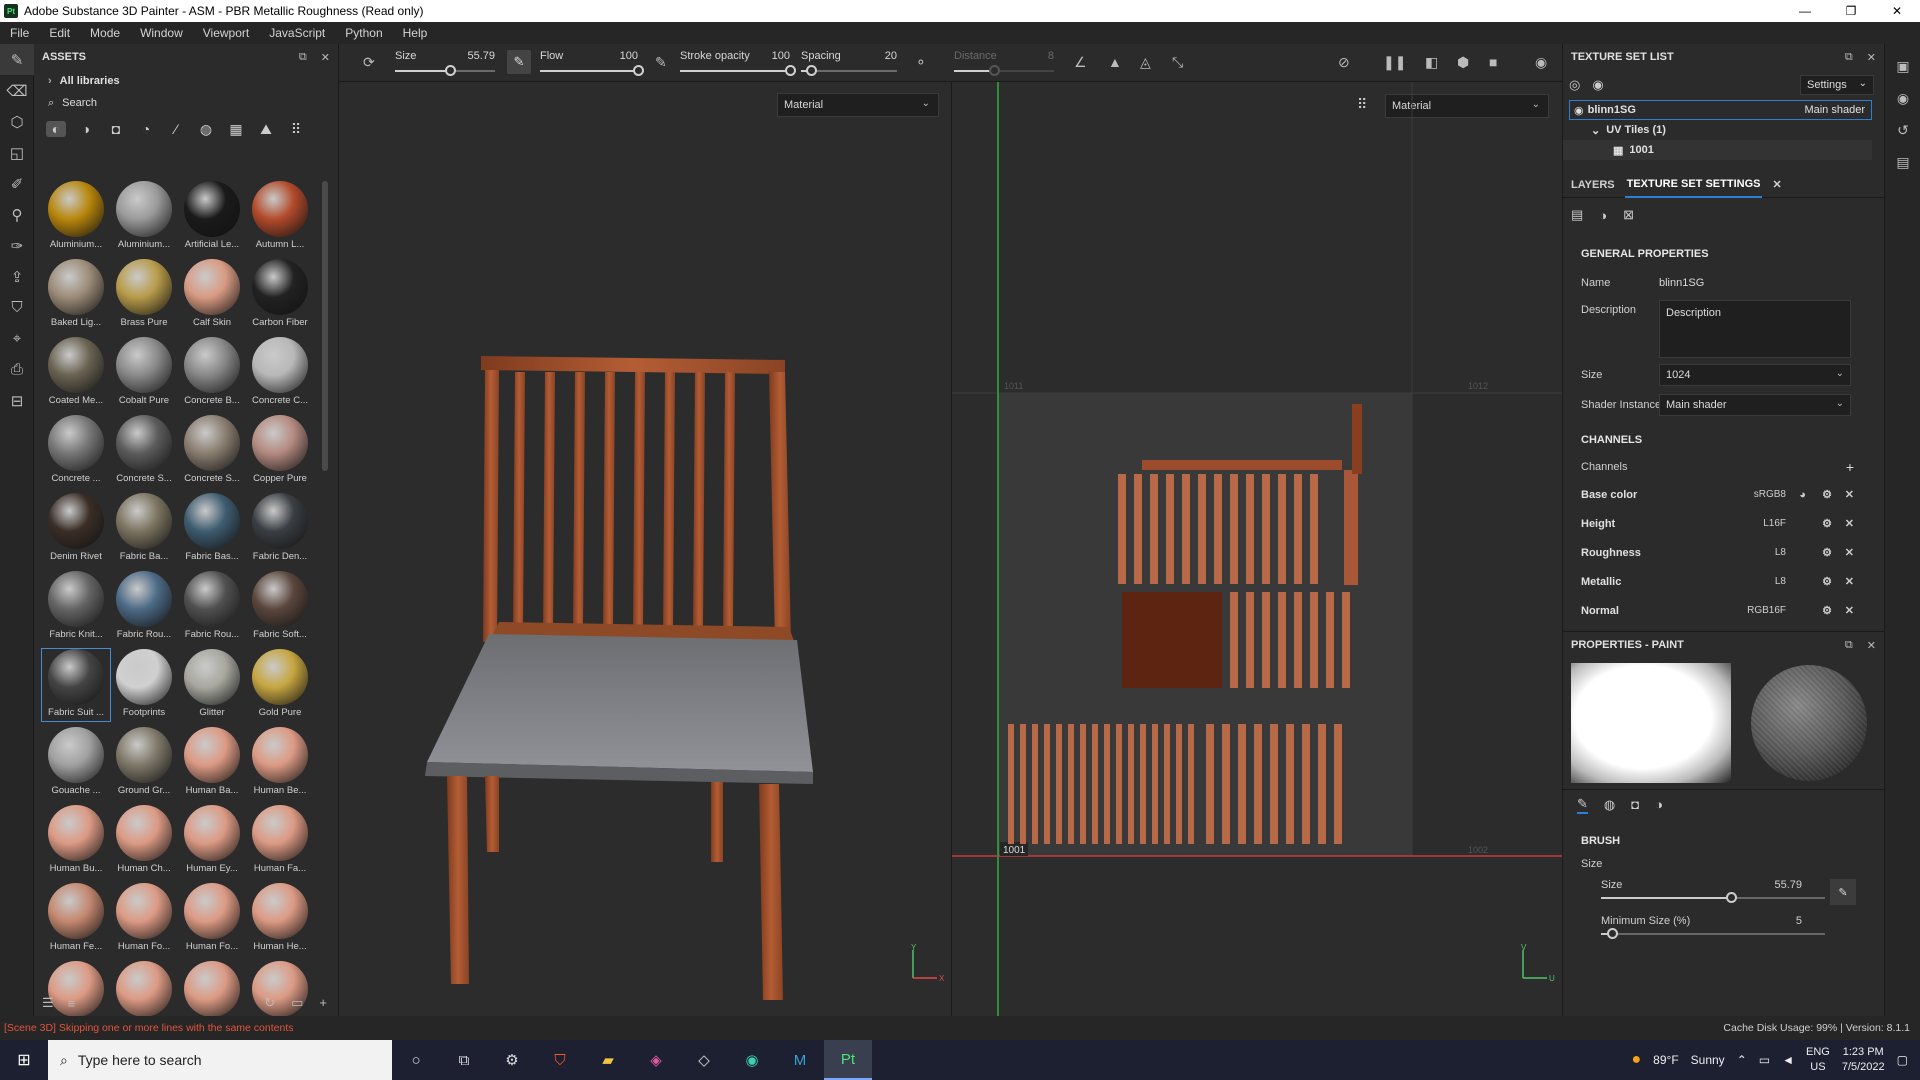  I want to click on notifications-icon: ▢, so click(1902, 1060).